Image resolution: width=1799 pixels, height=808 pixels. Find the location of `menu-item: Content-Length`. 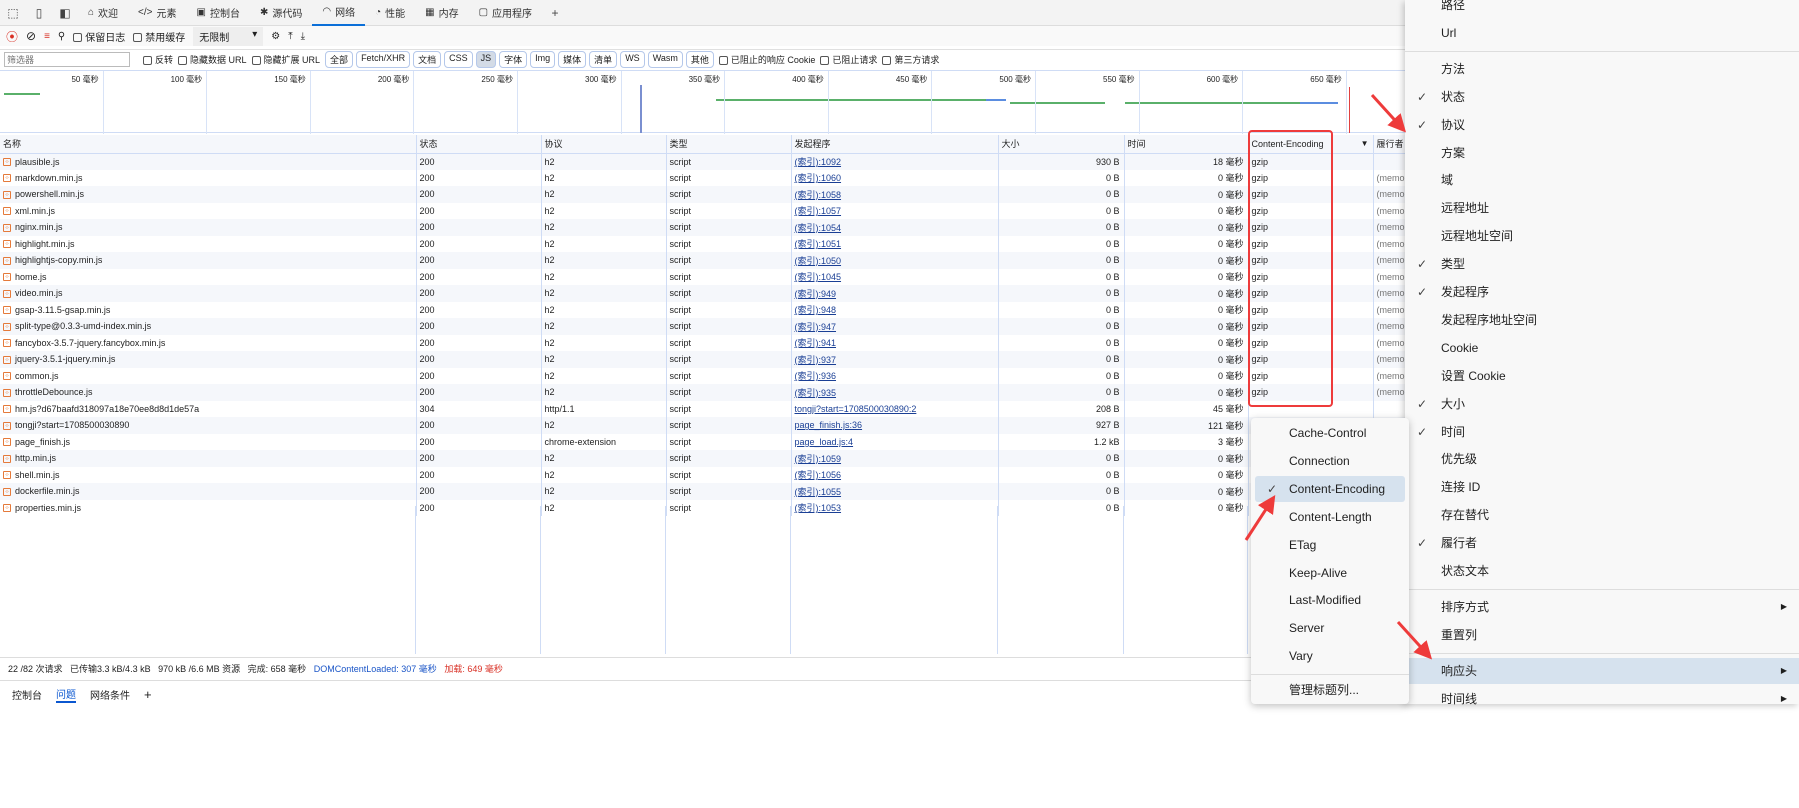

menu-item: Content-Length is located at coordinates (1330, 517).